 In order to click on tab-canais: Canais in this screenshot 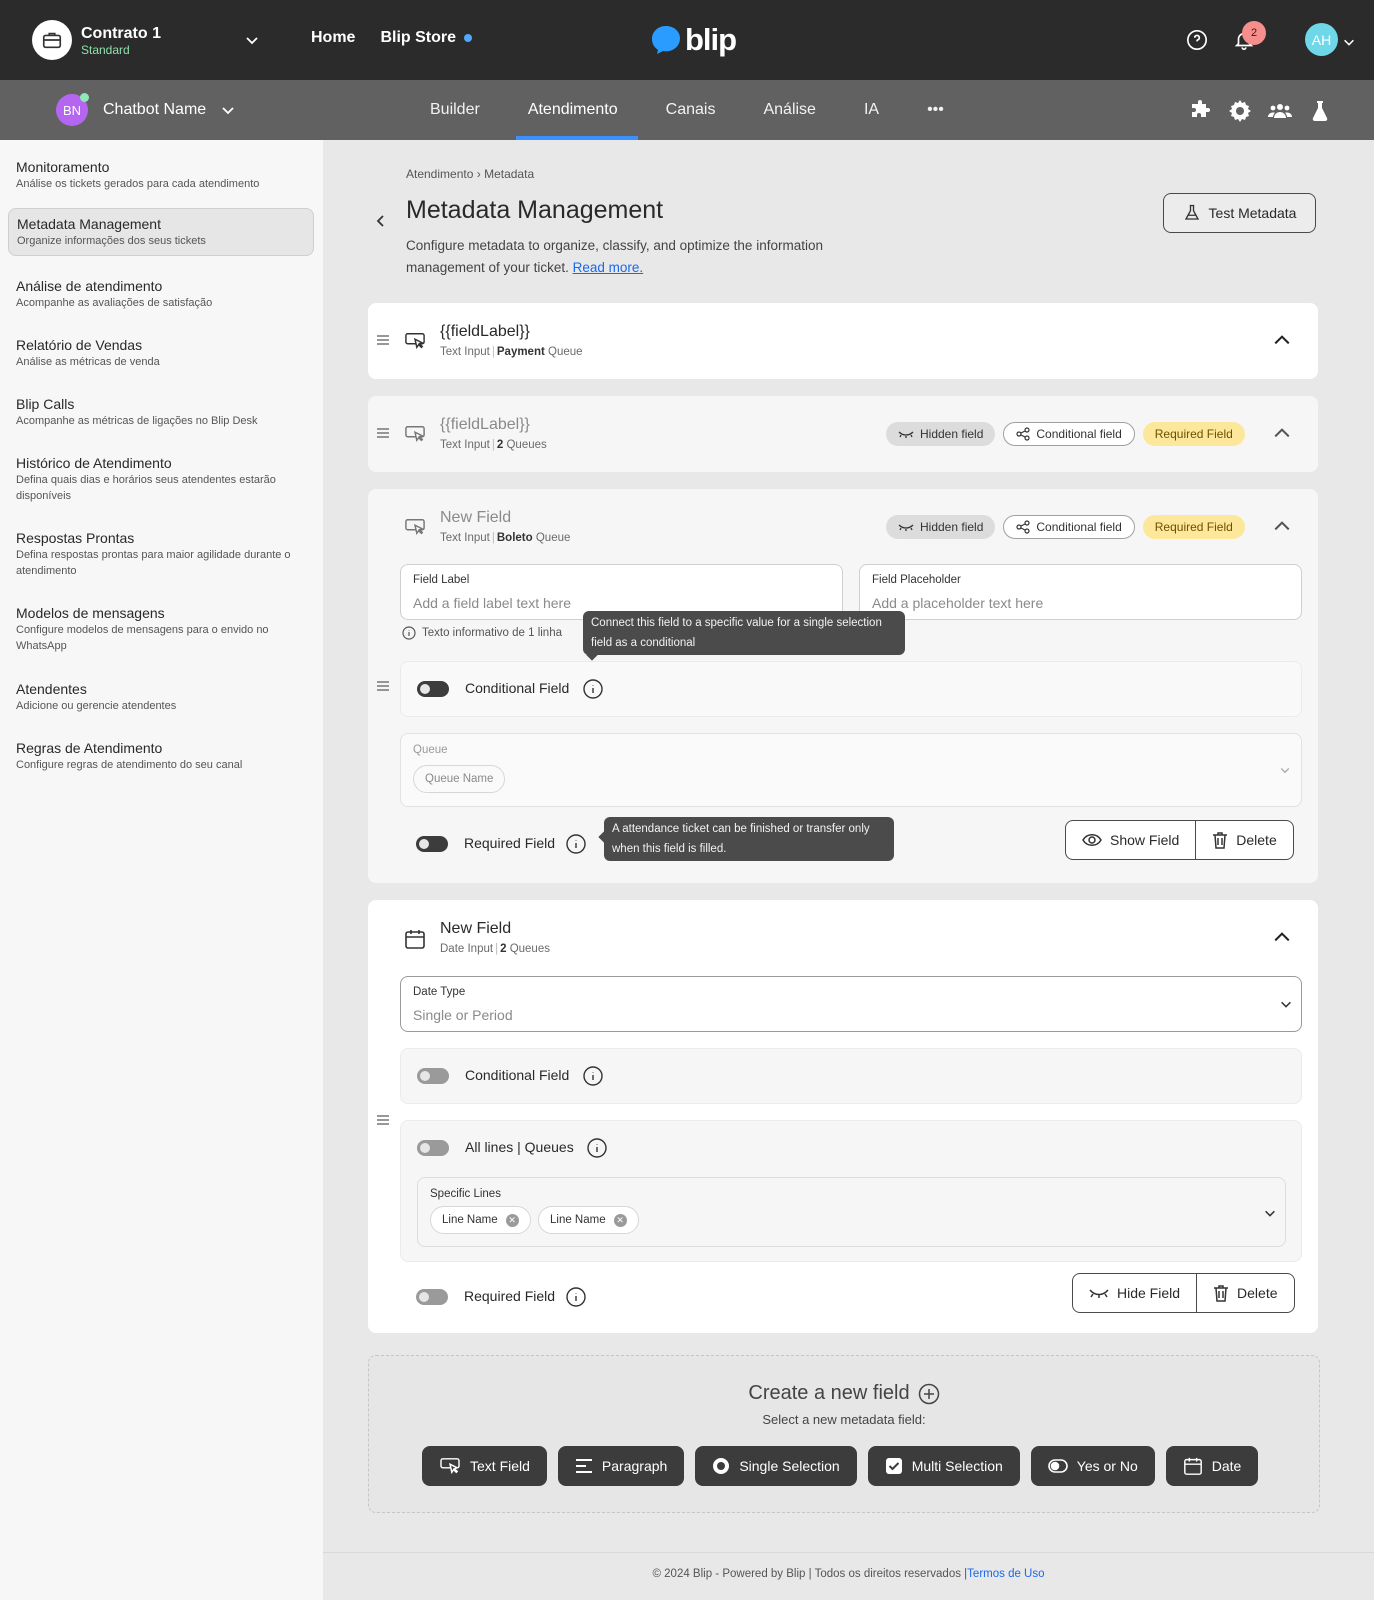, I will do `click(691, 110)`.